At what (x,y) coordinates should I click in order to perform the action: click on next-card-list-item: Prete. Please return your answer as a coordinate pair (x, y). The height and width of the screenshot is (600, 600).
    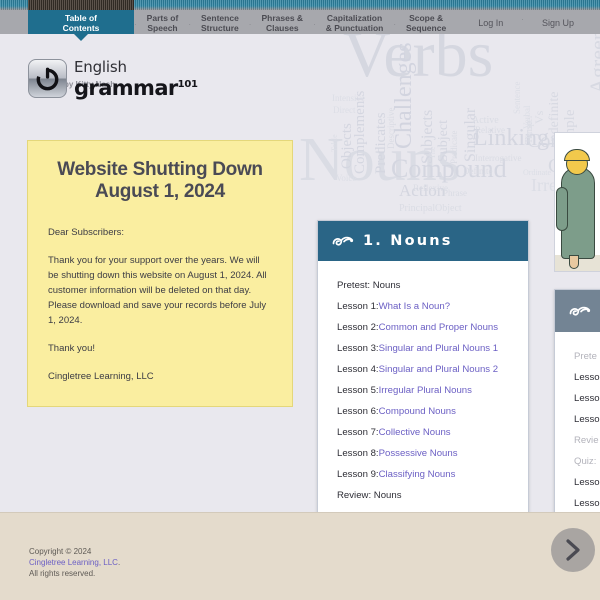
    Looking at the image, I should click on (577, 356).